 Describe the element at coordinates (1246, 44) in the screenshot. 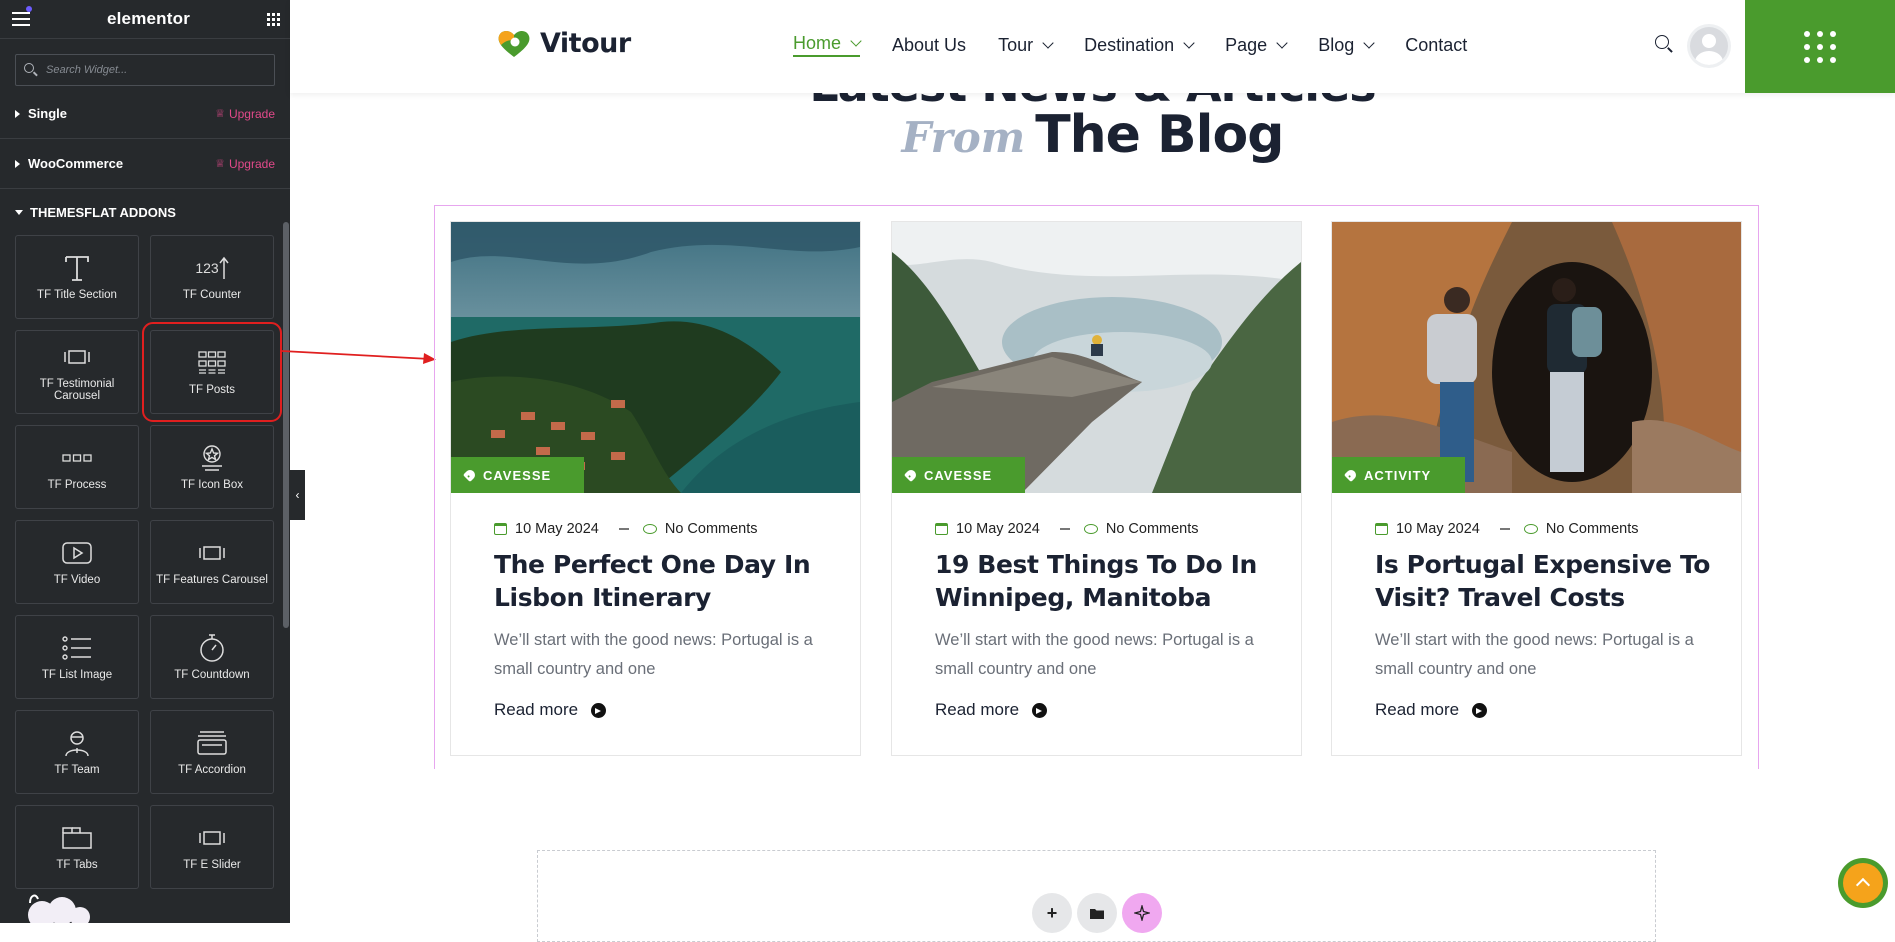

I see `nav-label: Page` at that location.